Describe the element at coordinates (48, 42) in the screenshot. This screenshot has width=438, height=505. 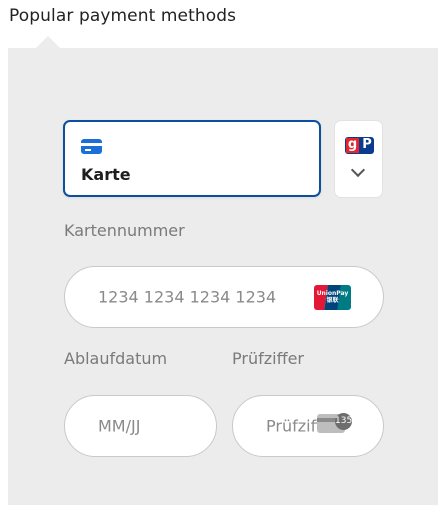
I see `panel-pointer` at that location.